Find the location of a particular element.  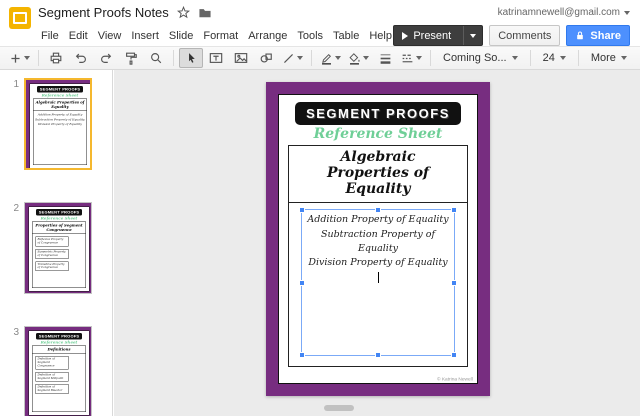

line-tool-button is located at coordinates (292, 58).